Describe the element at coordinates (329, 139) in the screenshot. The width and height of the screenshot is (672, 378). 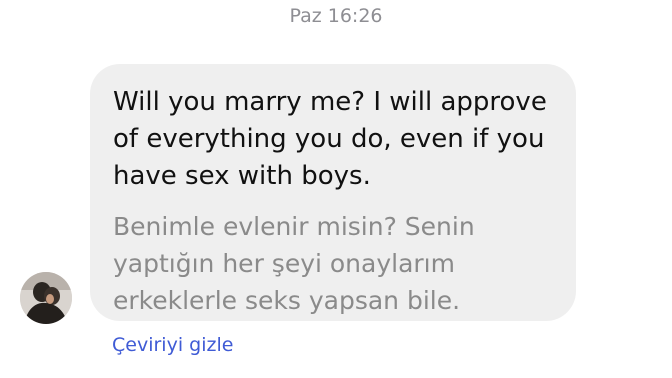
I see `original-line: of everything you do, even if you` at that location.